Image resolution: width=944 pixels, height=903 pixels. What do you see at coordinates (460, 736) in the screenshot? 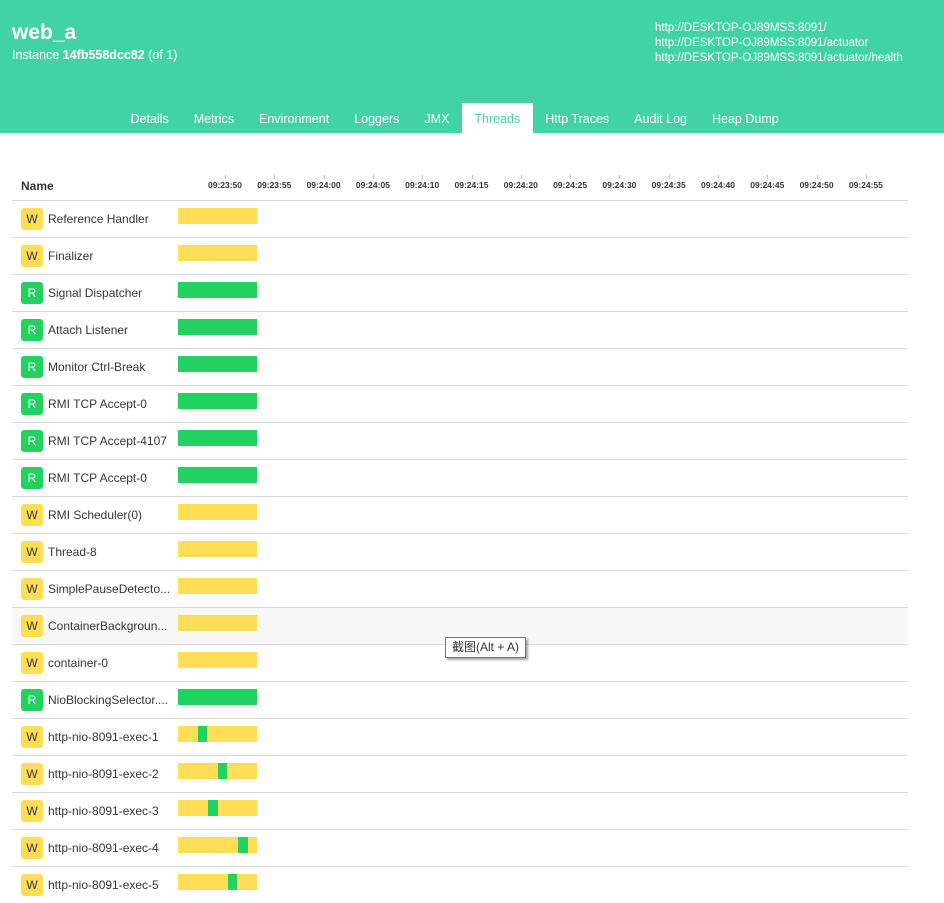
I see `thread-row: Whttp-nio-8091-exec-1` at bounding box center [460, 736].